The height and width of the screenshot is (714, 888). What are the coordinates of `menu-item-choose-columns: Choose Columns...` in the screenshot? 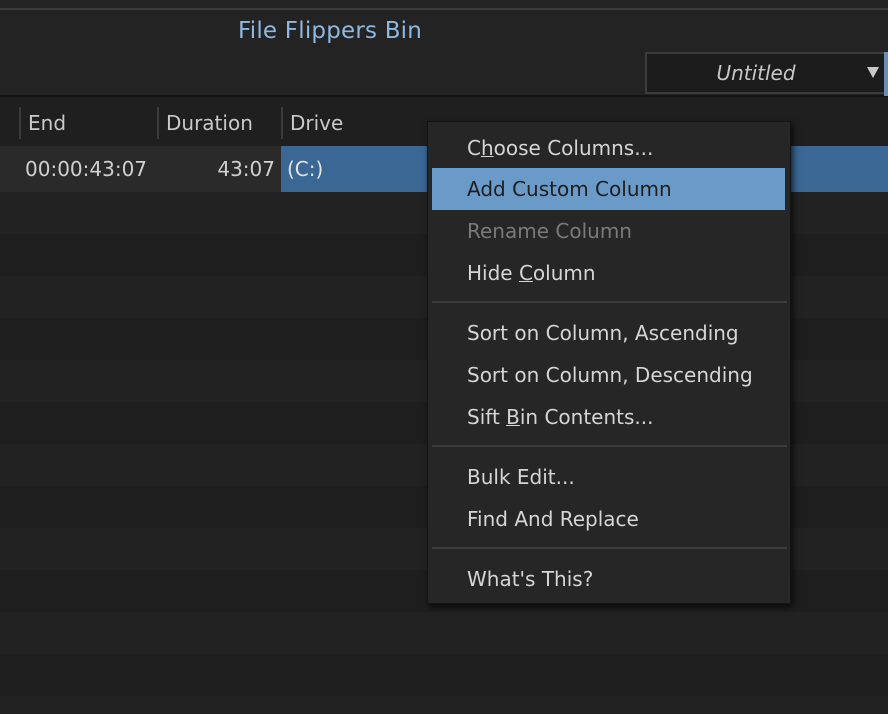 It's located at (608, 148).